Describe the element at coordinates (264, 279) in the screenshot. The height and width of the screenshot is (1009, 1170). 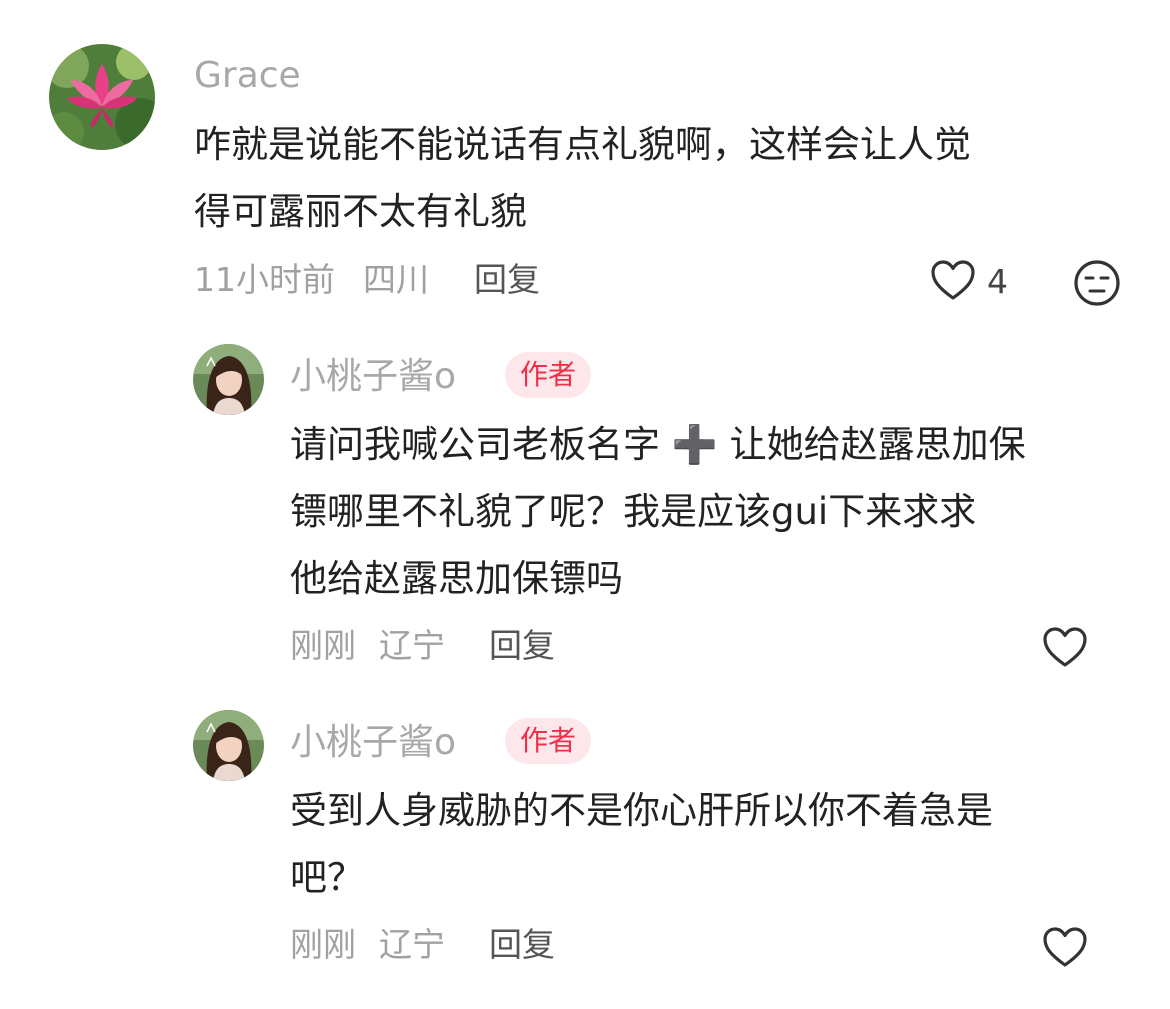
I see `comment-time: 11小时前` at that location.